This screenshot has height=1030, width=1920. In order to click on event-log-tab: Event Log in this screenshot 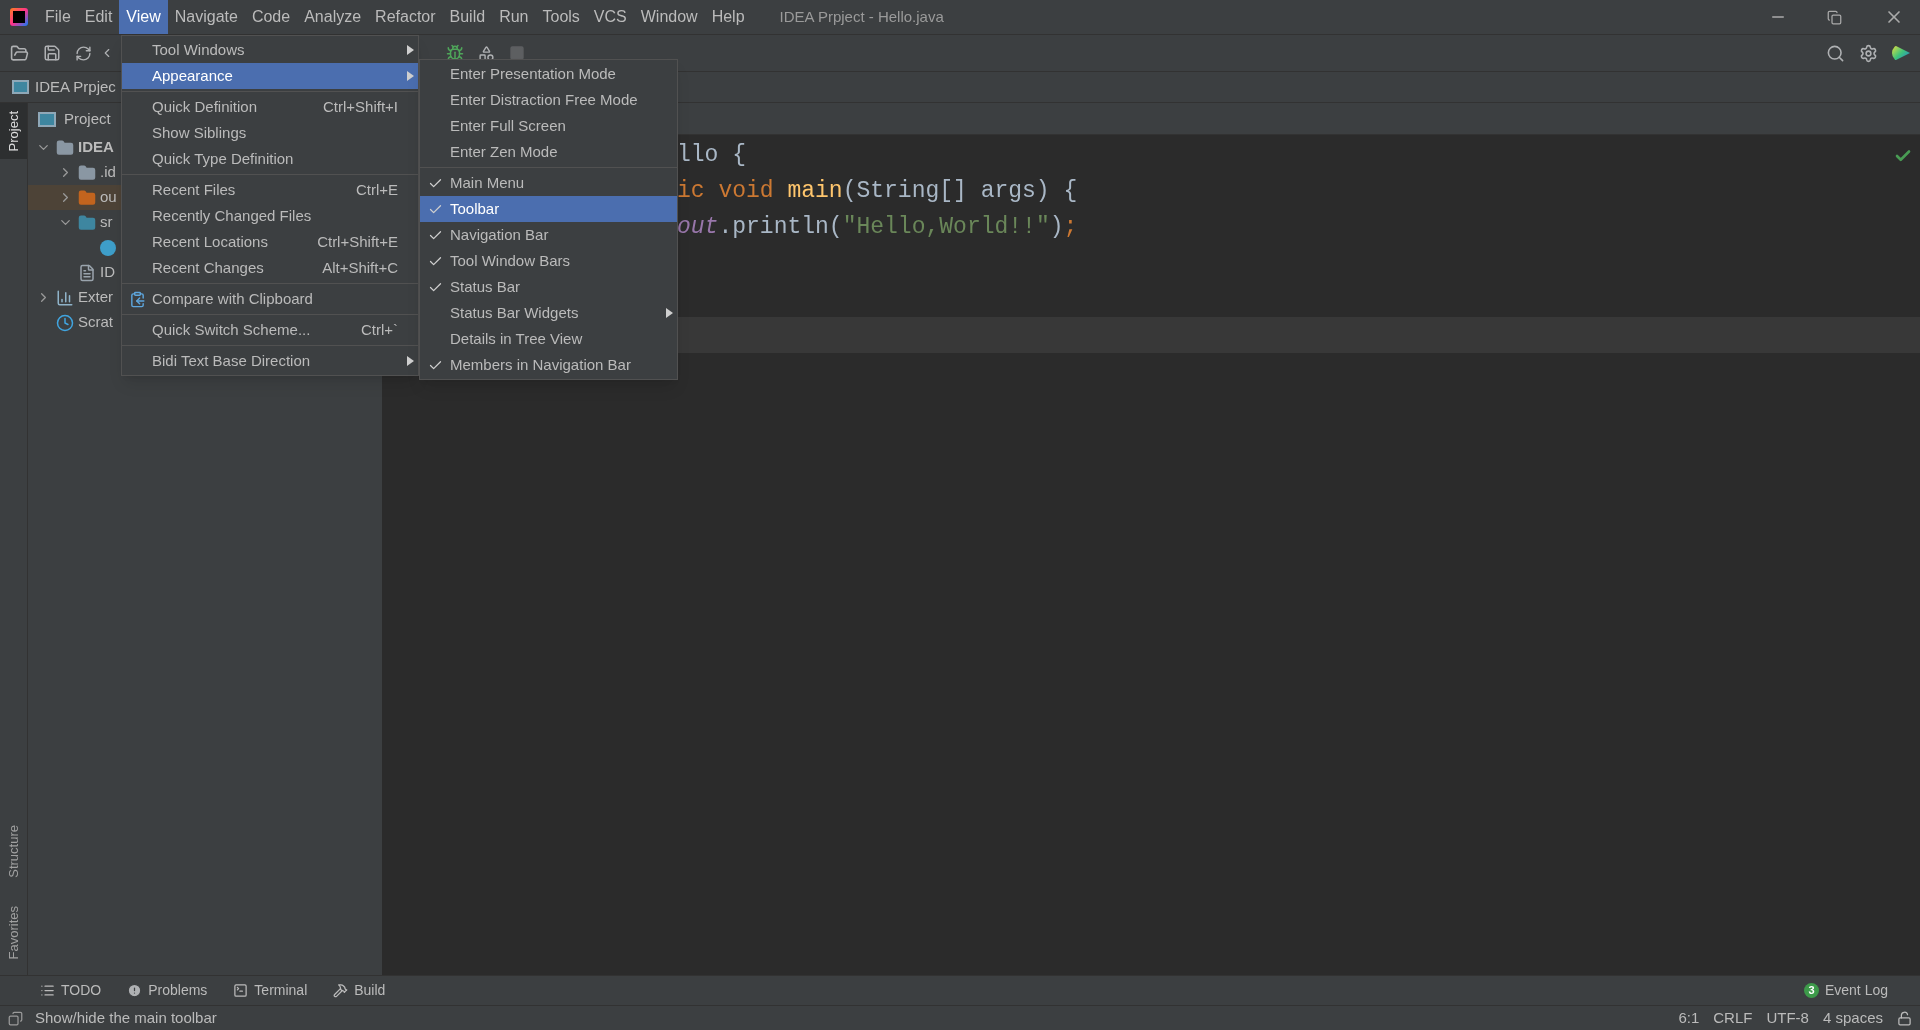, I will do `click(1856, 990)`.